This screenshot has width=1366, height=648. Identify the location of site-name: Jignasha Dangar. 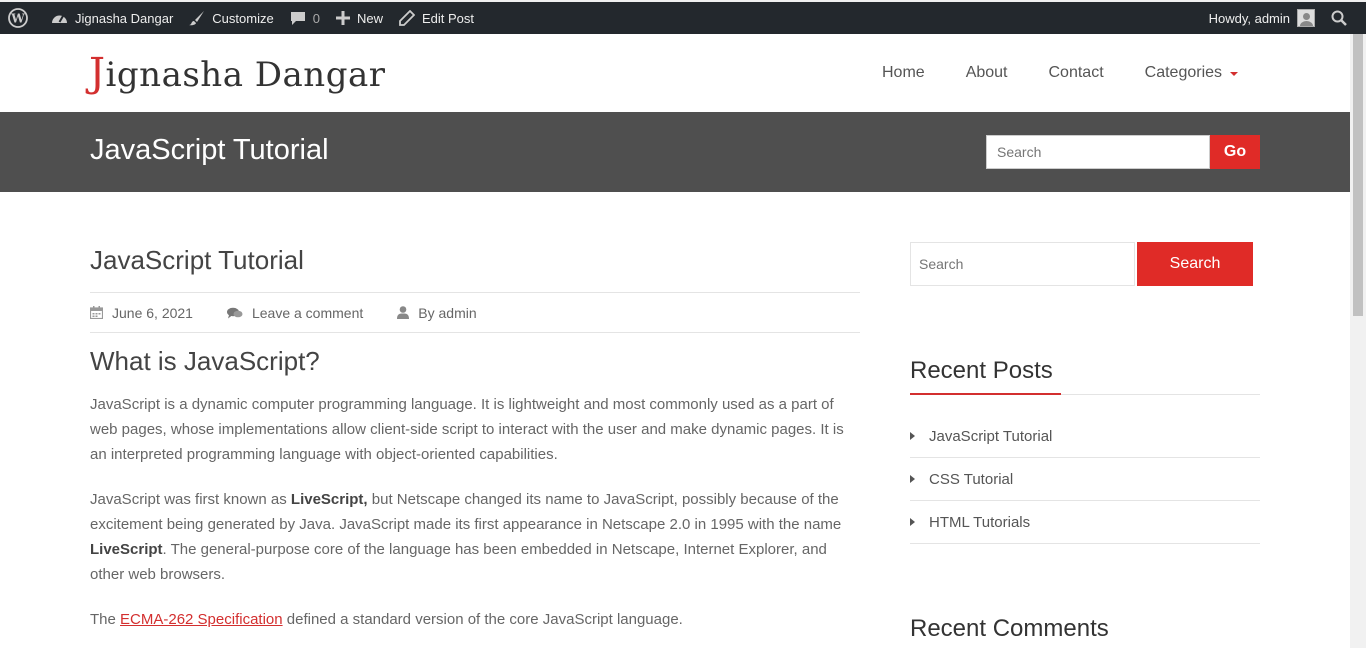
(124, 18).